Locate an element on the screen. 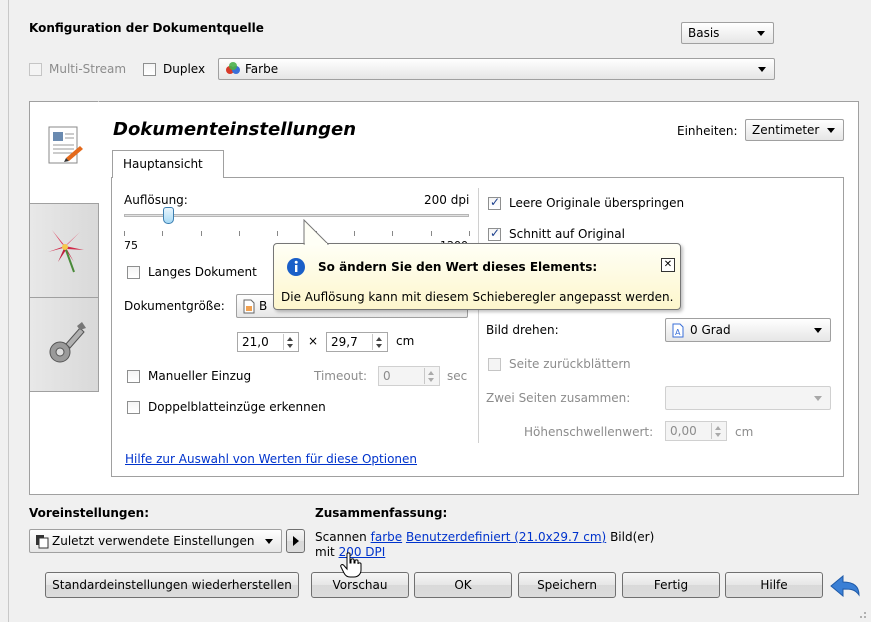  tools-icon is located at coordinates (67, 342).